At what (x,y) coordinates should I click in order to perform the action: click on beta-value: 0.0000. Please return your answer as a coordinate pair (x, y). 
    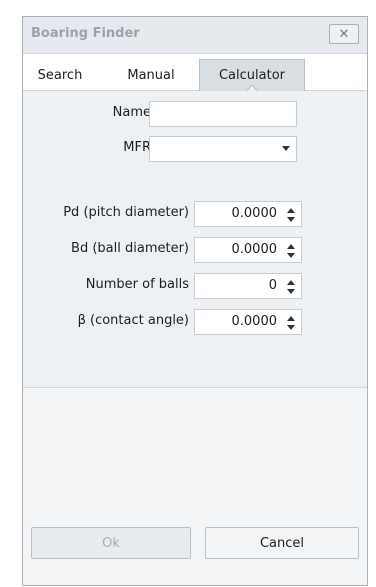
    Looking at the image, I should click on (254, 321).